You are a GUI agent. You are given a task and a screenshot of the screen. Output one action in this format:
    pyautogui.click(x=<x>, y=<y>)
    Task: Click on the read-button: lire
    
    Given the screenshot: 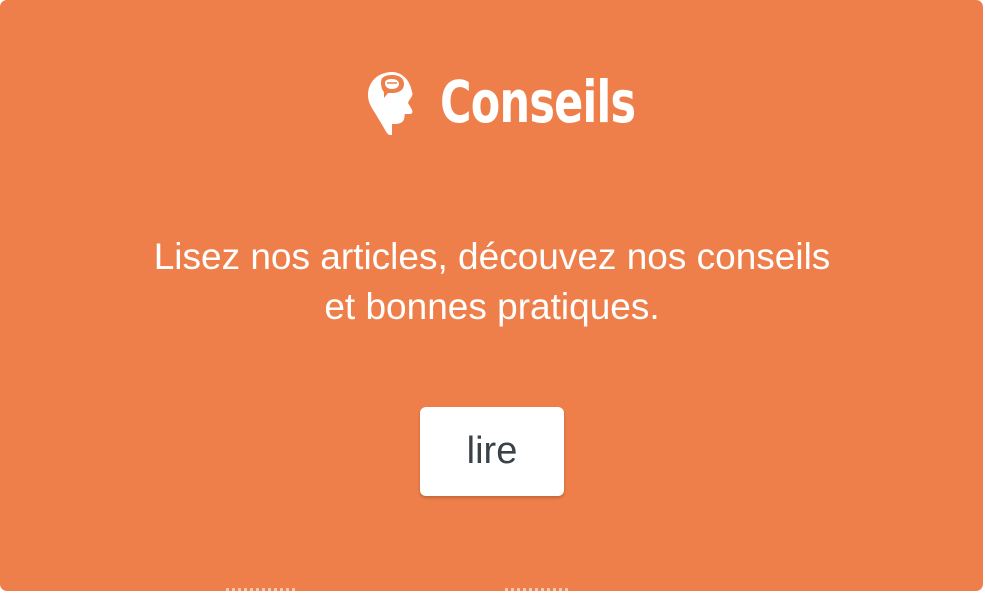 What is the action you would take?
    pyautogui.click(x=492, y=451)
    